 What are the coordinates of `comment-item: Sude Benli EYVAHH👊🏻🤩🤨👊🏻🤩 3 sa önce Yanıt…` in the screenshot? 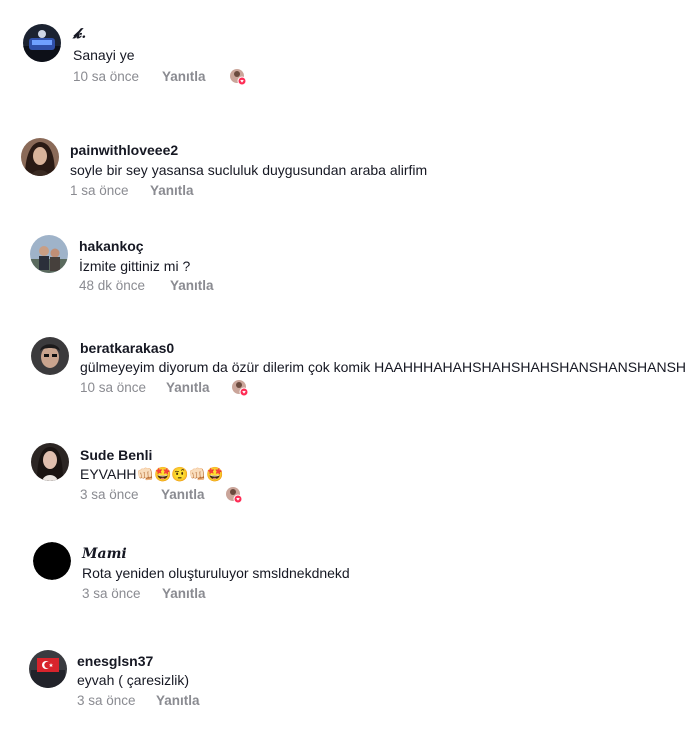 It's located at (348, 482).